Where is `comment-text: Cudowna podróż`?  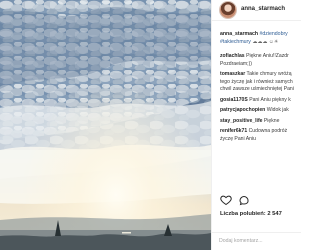
comment-text: Cudowna podróż is located at coordinates (268, 131).